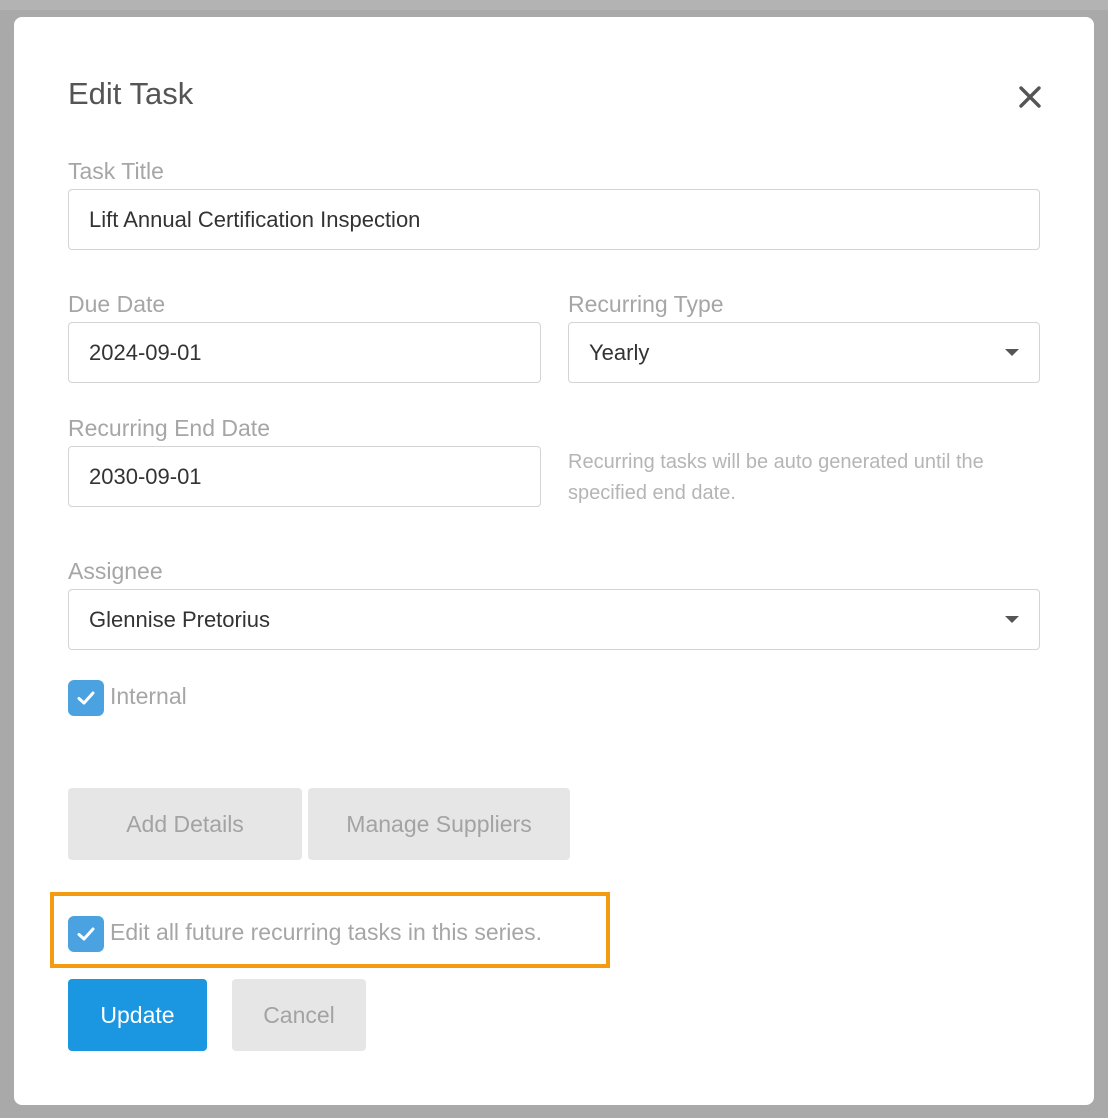  I want to click on recurring-type-select: Yearly, so click(804, 352).